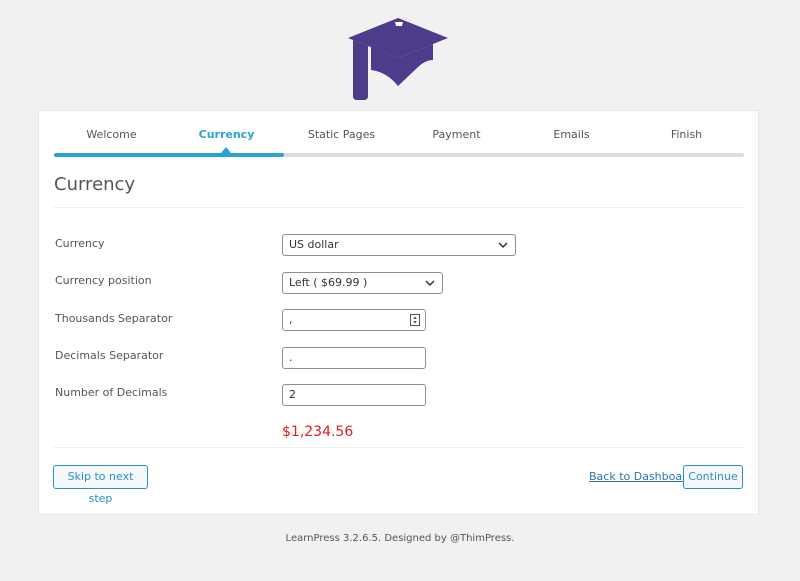  What do you see at coordinates (103, 280) in the screenshot?
I see `currency-position-label: Currency position` at bounding box center [103, 280].